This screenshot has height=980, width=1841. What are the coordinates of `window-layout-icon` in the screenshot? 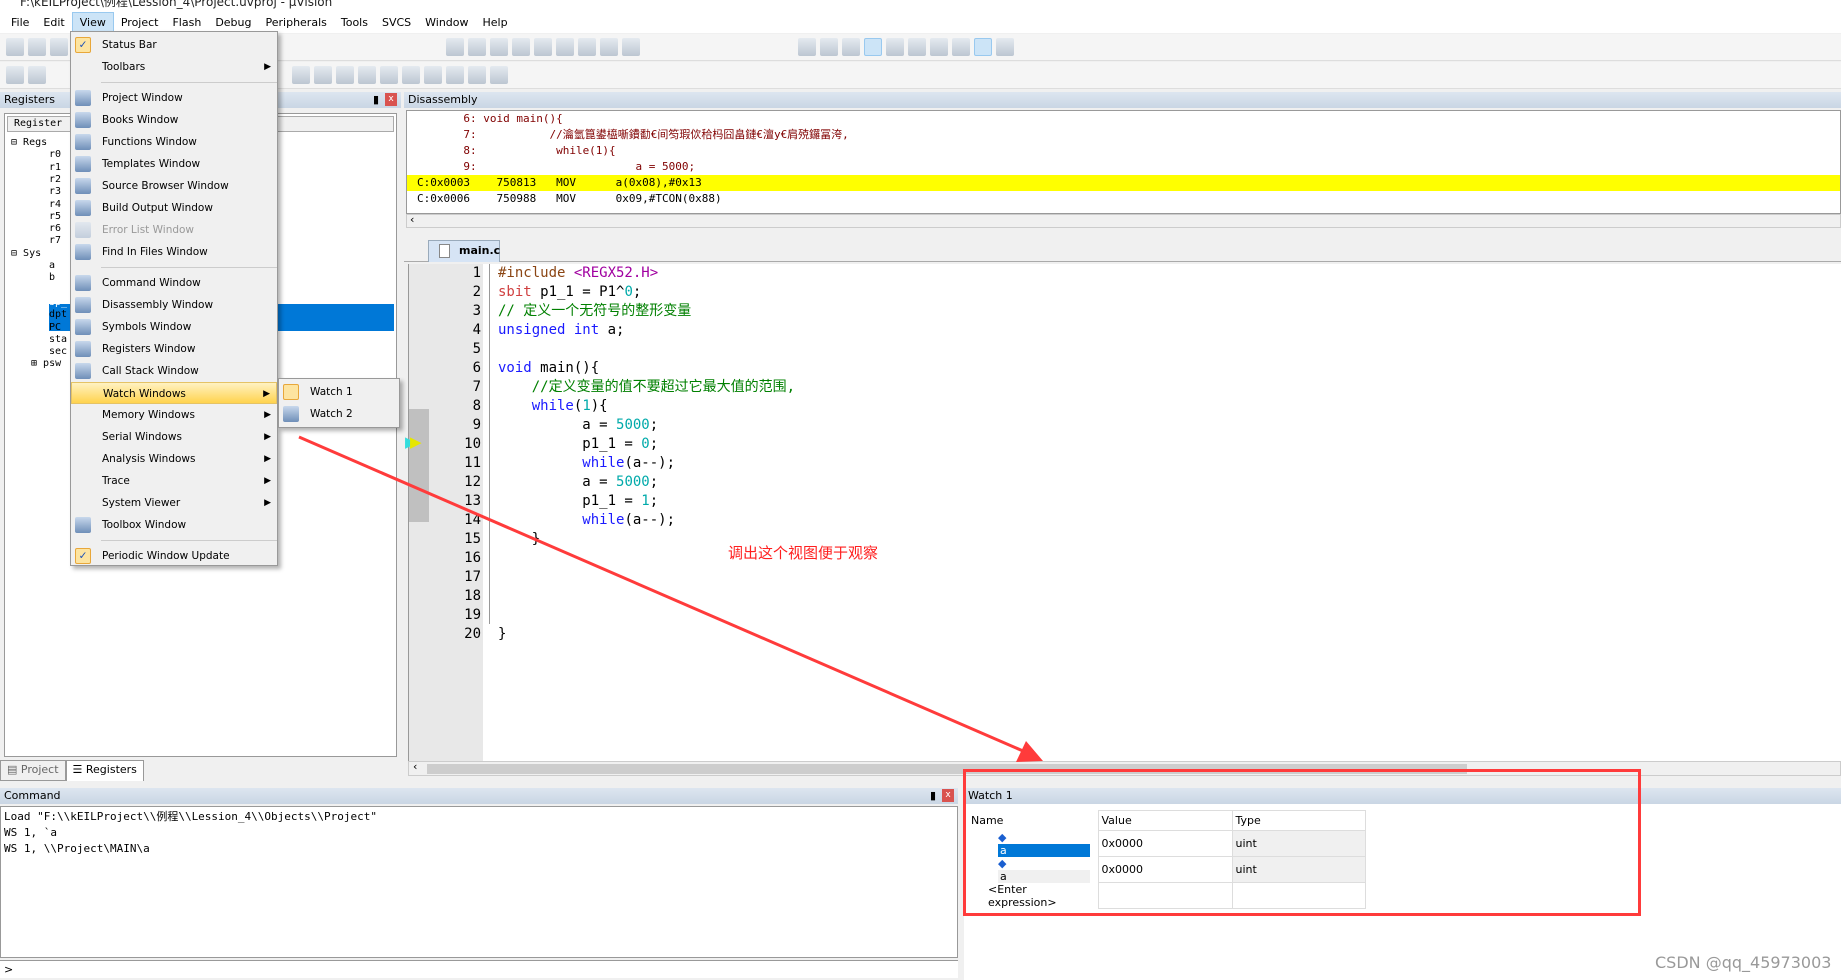 It's located at (983, 47).